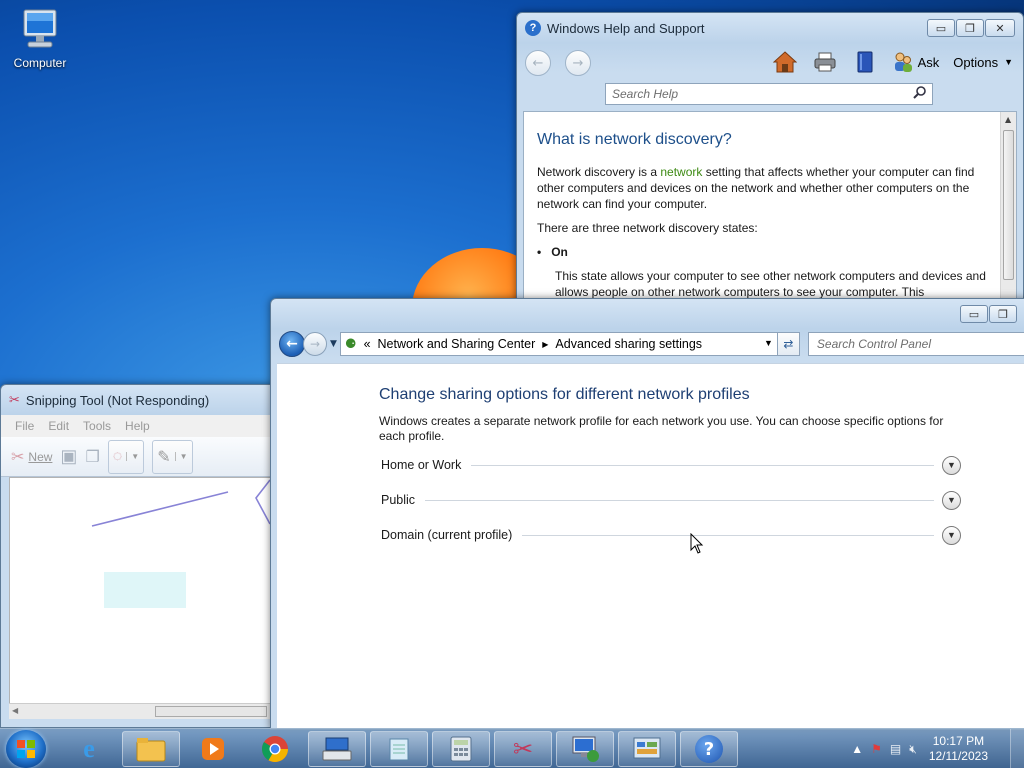 The width and height of the screenshot is (1024, 768). What do you see at coordinates (399, 749) in the screenshot?
I see `taskbar-notepad` at bounding box center [399, 749].